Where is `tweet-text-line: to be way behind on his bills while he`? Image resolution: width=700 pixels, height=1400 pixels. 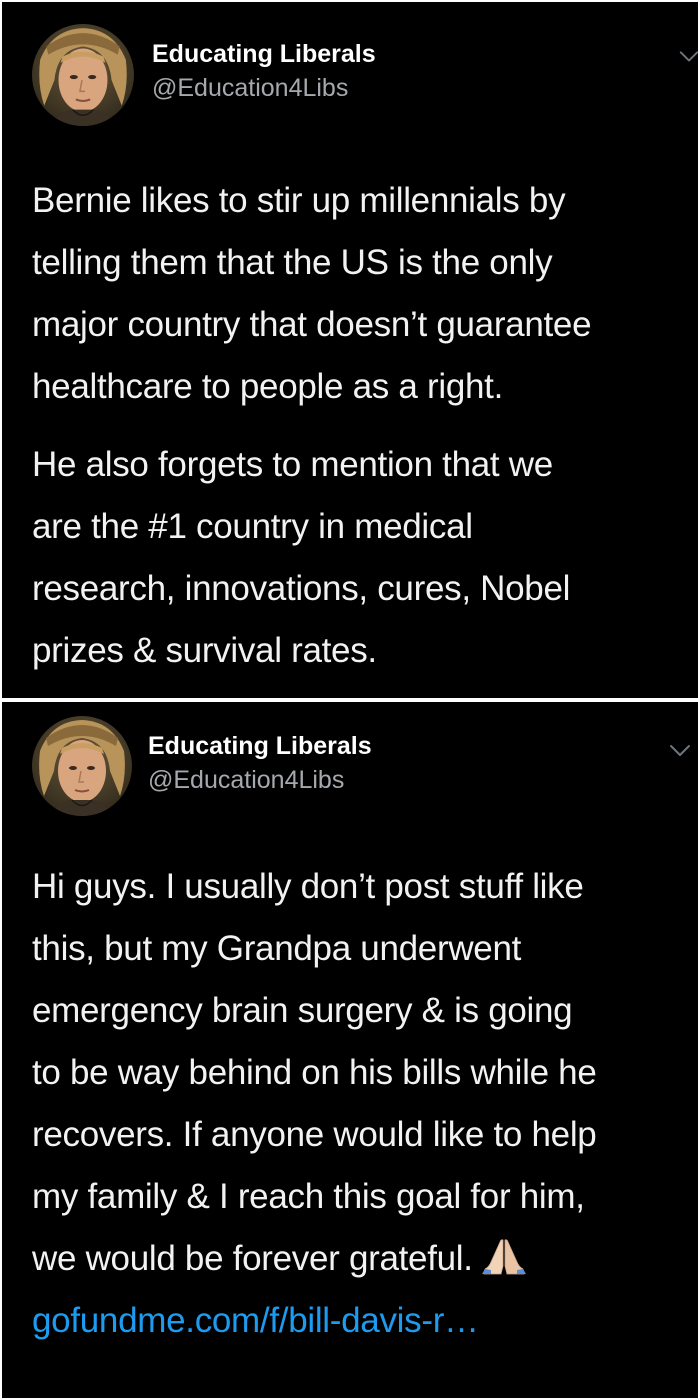 tweet-text-line: to be way behind on his bills while he is located at coordinates (314, 1072).